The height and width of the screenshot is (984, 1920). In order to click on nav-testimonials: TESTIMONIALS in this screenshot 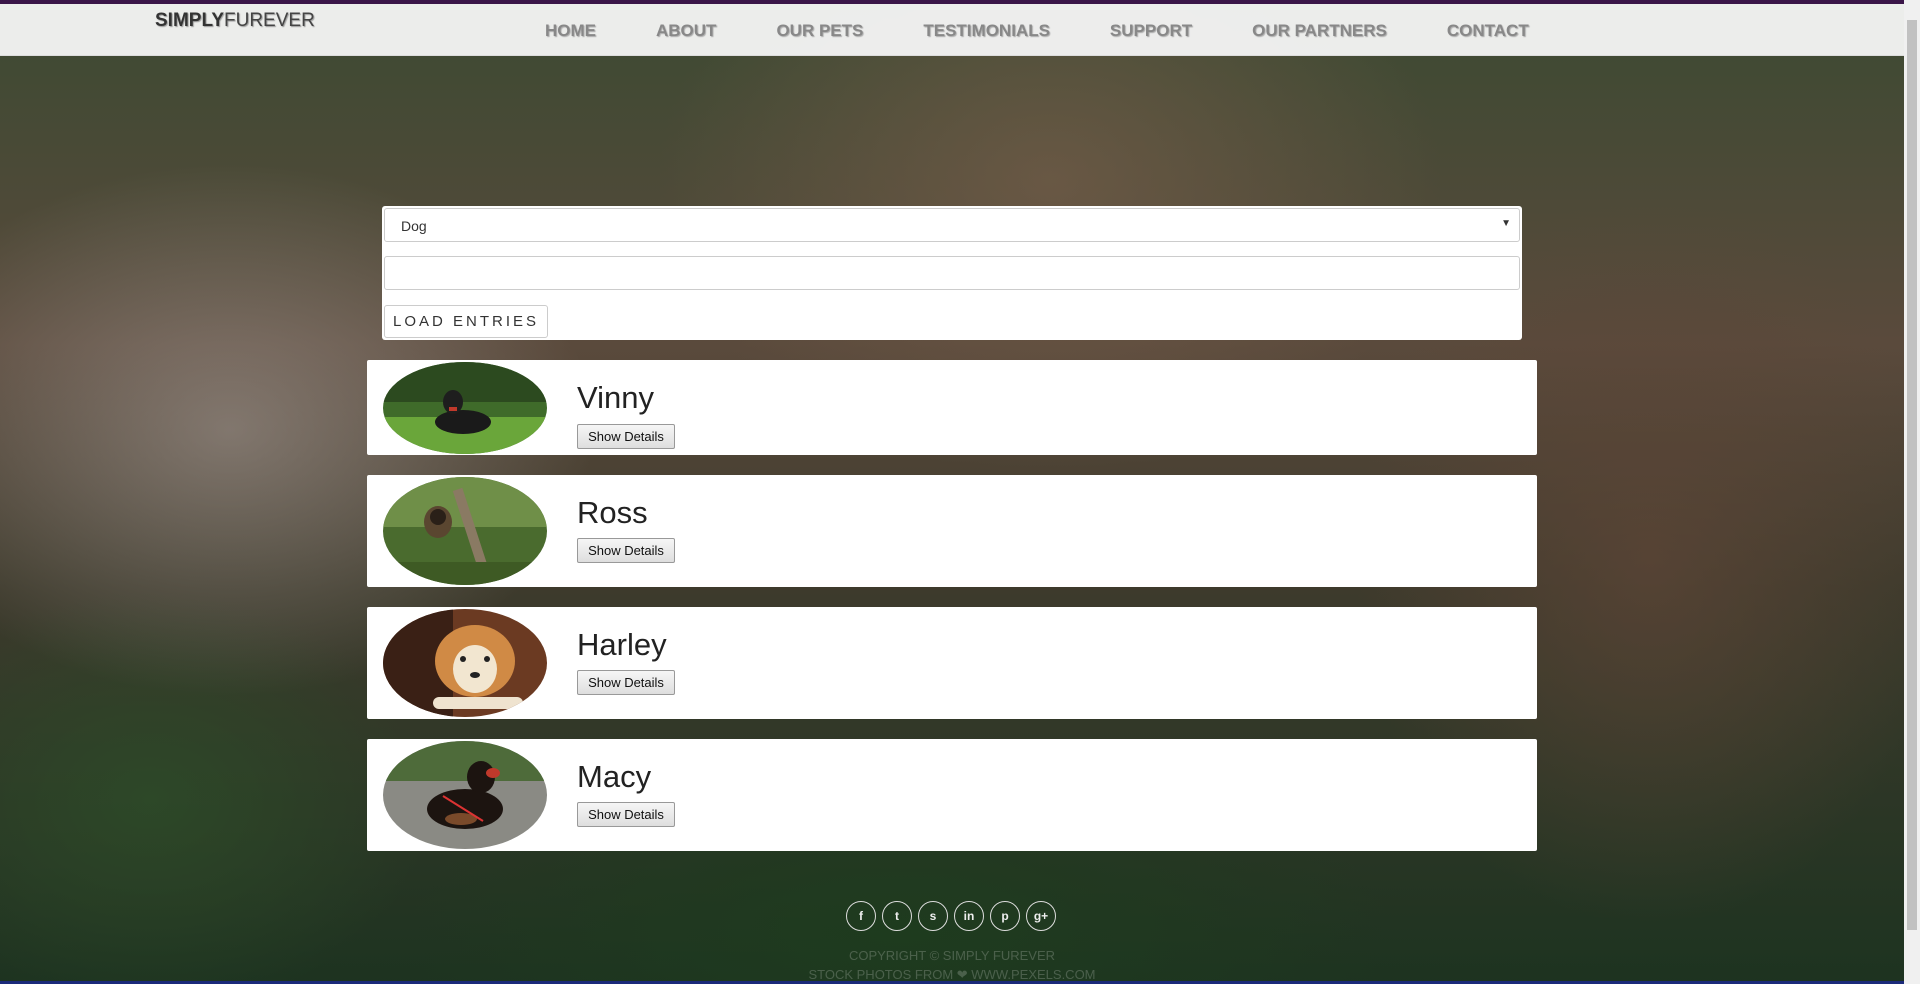, I will do `click(986, 31)`.